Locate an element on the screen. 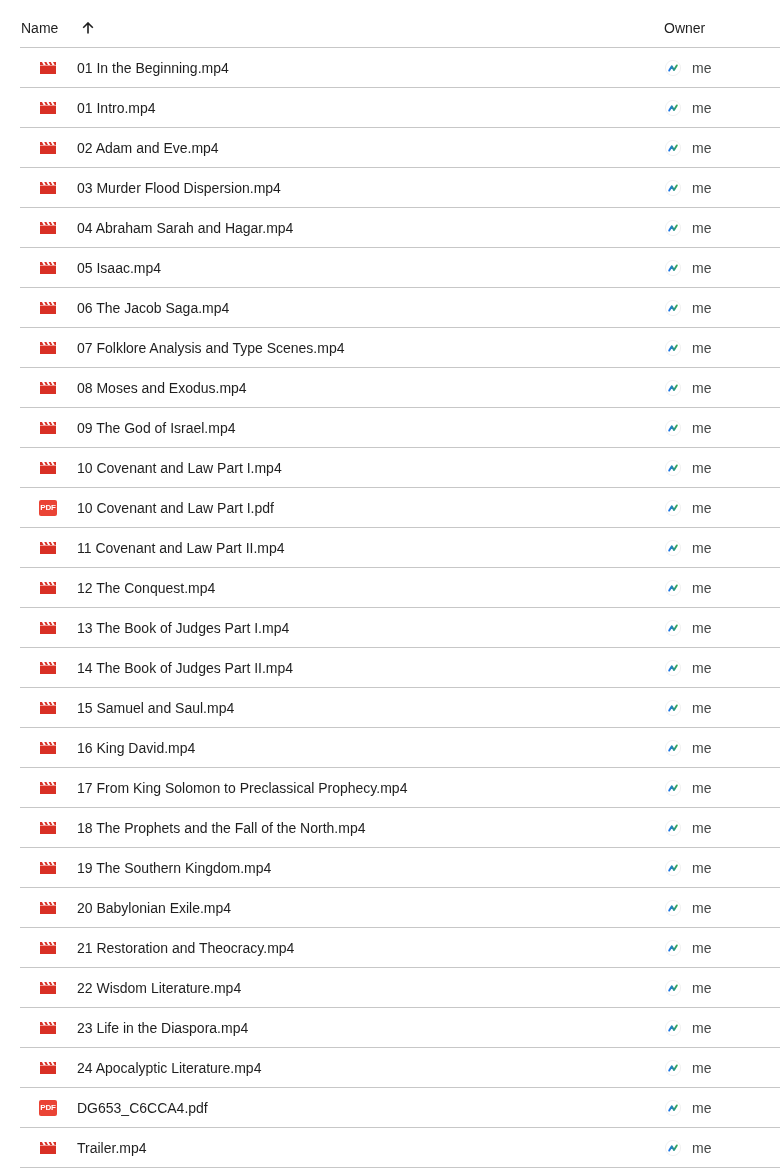  file-name: 14 The Book of Judges Part II.mp4 is located at coordinates (185, 667).